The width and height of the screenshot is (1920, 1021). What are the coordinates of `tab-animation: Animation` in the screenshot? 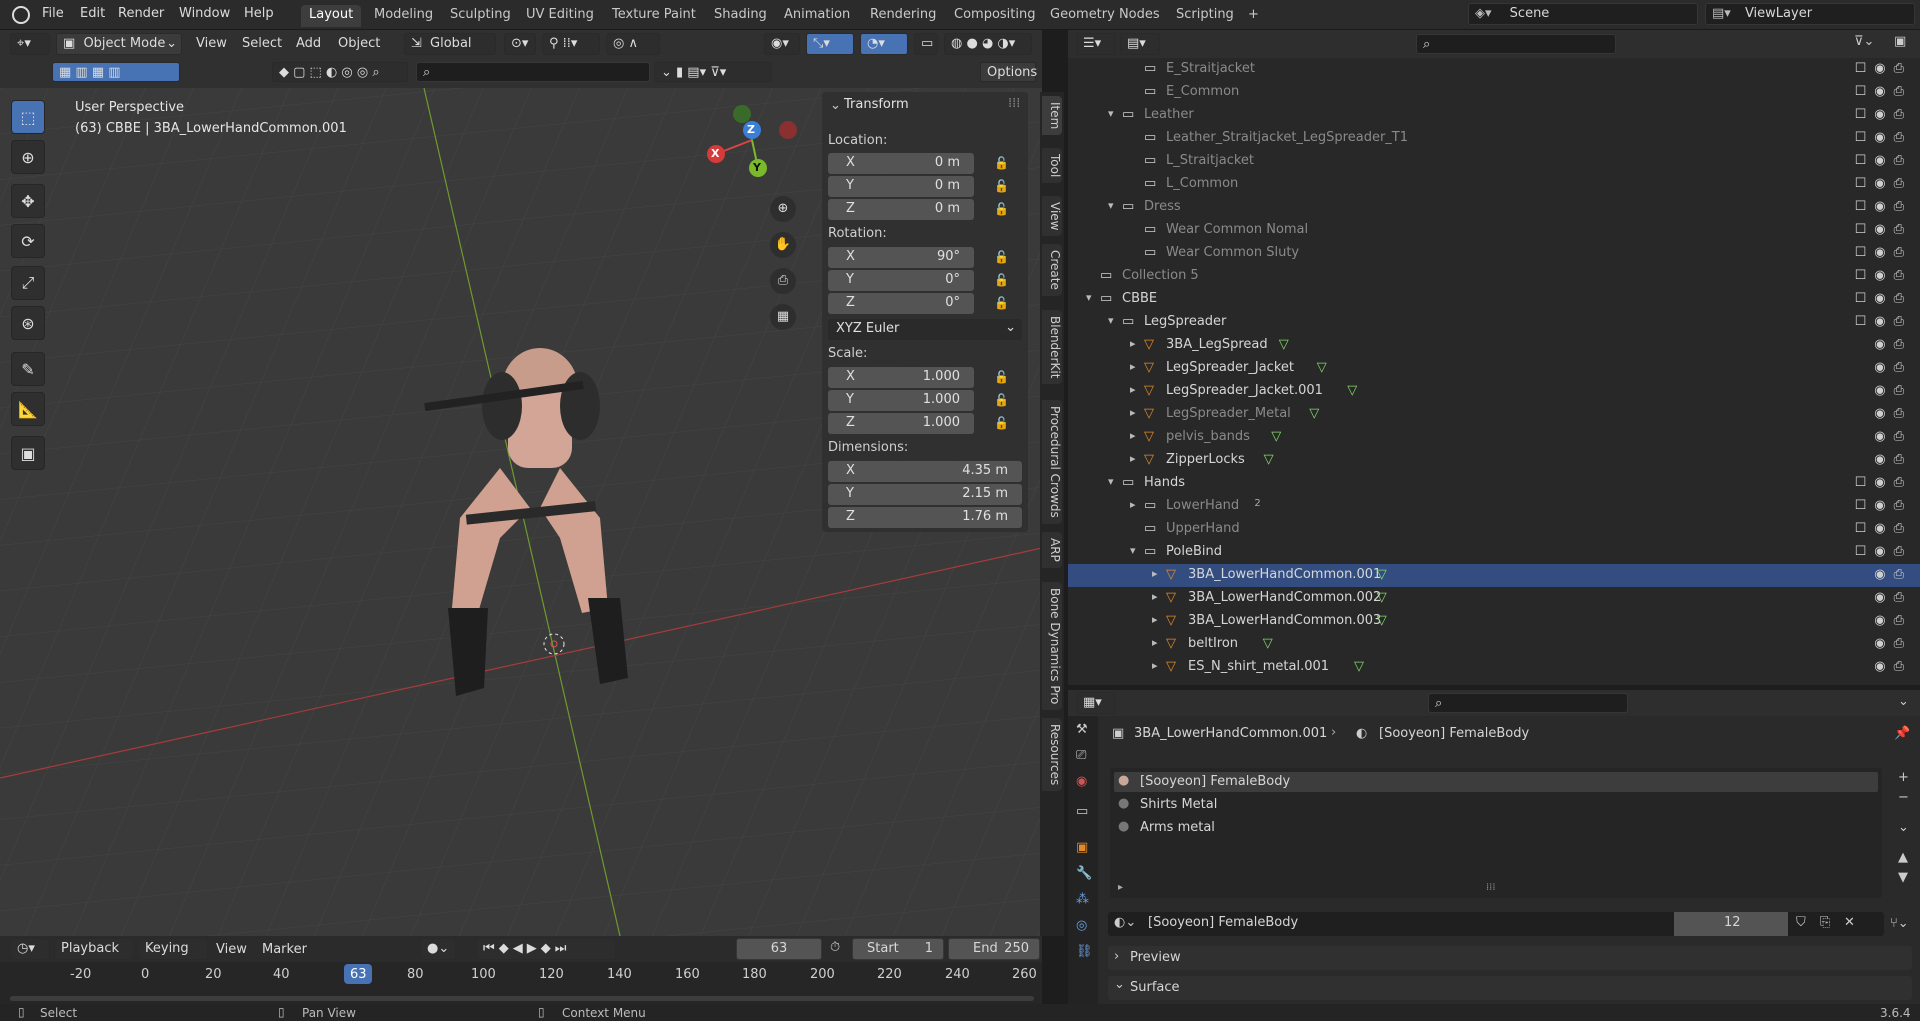 It's located at (817, 16).